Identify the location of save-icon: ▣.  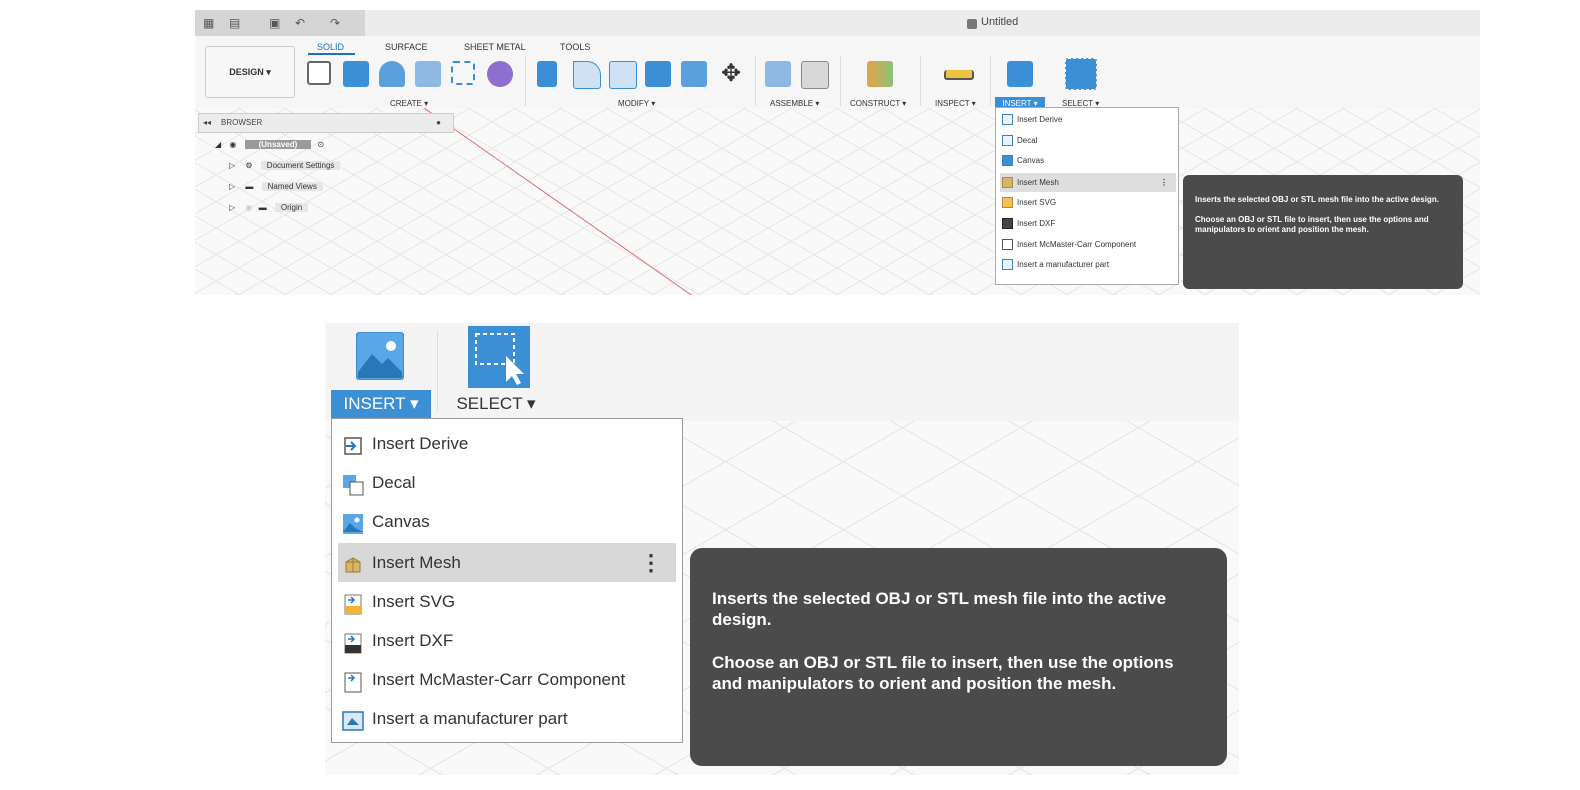
(275, 23).